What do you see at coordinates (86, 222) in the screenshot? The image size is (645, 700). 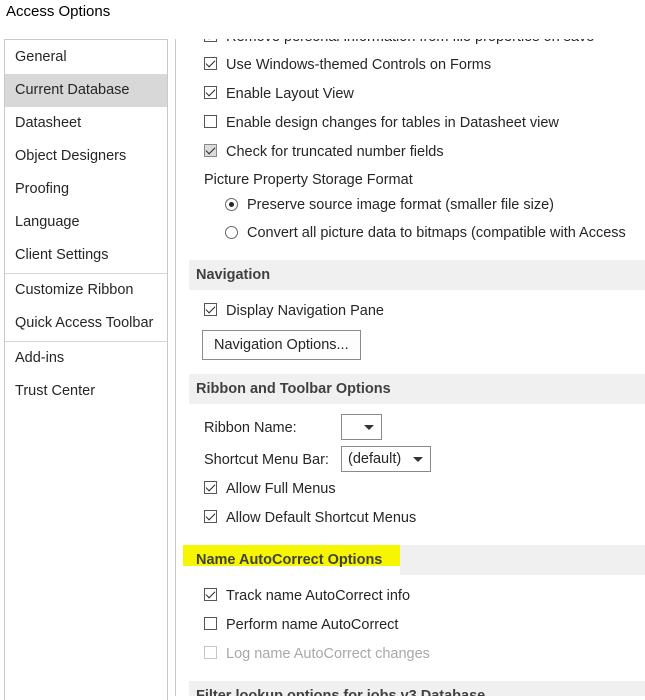 I see `sidebar-item-language: Language` at bounding box center [86, 222].